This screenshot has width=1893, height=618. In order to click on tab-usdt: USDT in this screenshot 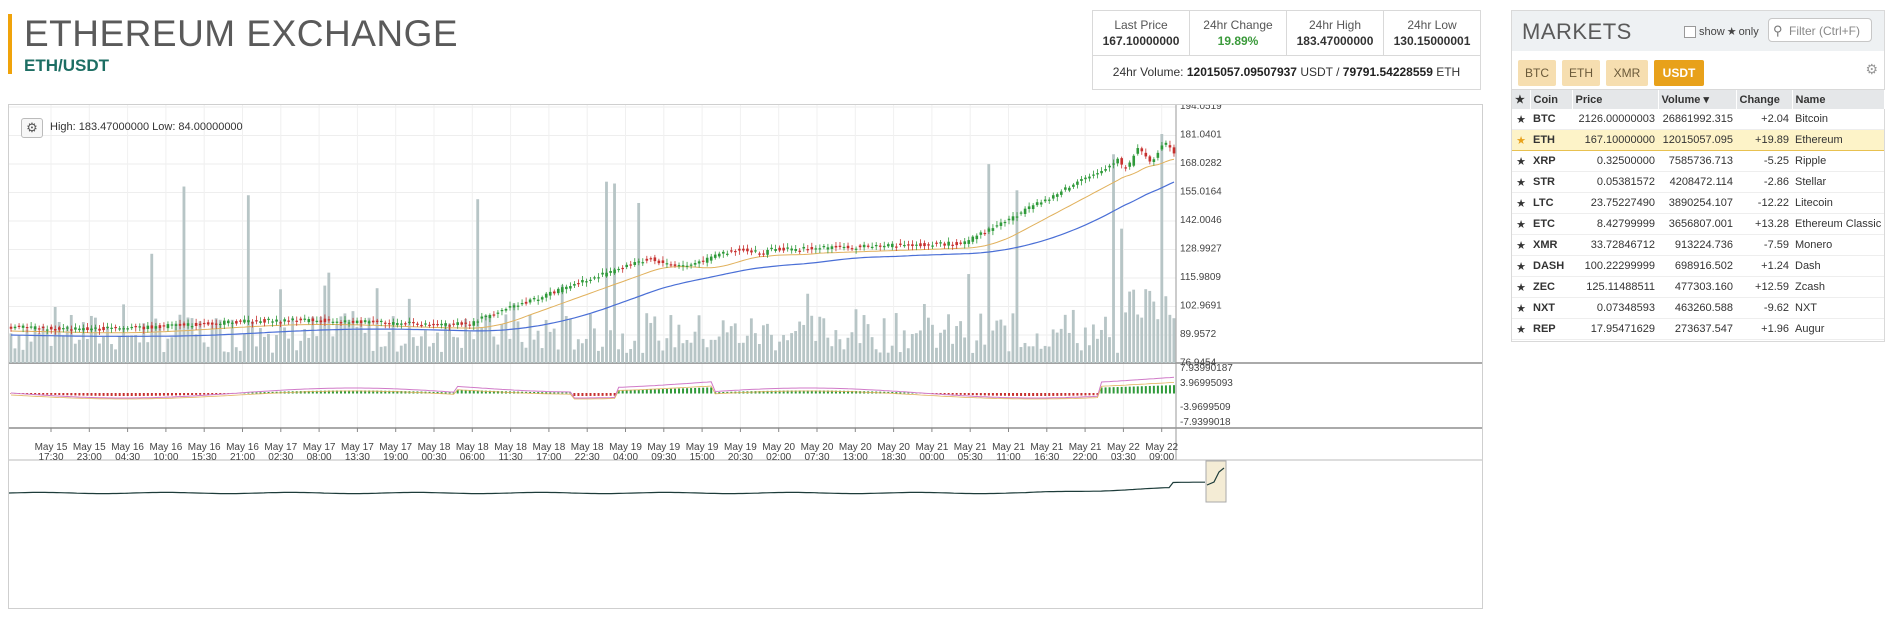, I will do `click(1679, 73)`.